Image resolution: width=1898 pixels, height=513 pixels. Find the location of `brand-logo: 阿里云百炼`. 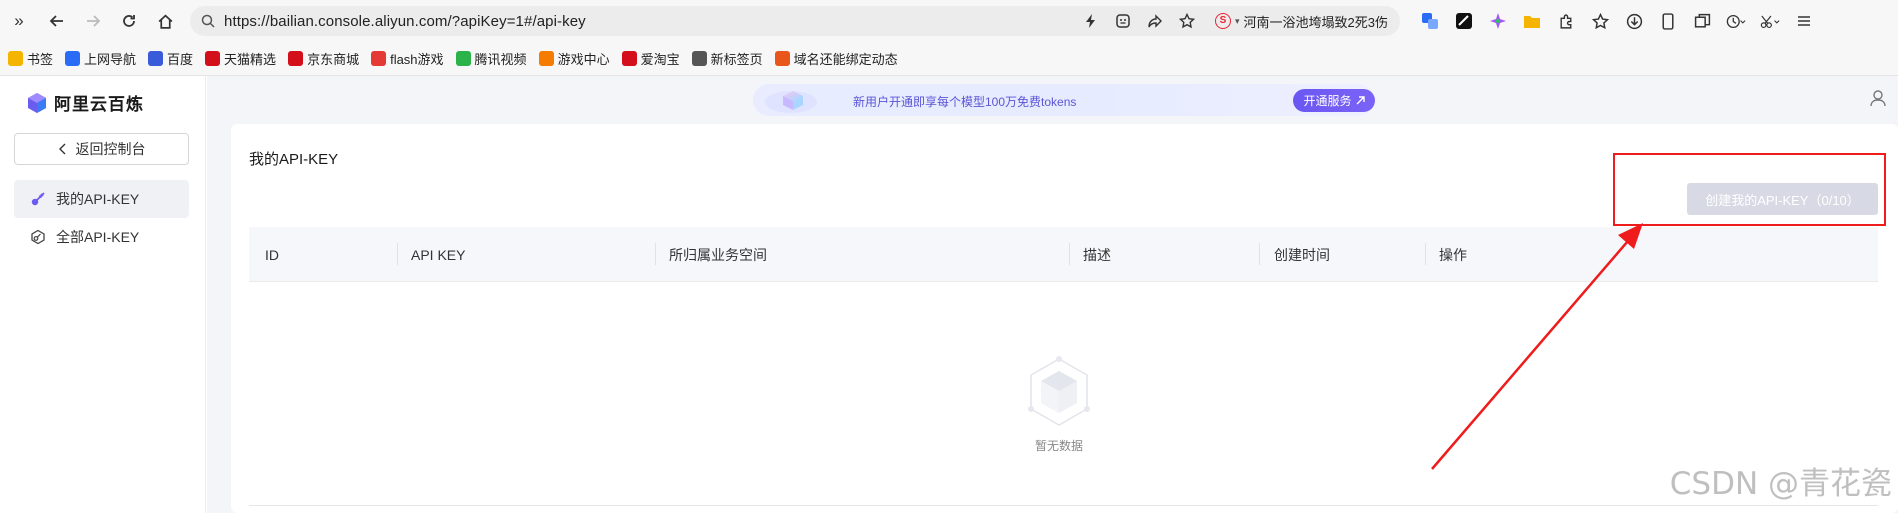

brand-logo: 阿里云百炼 is located at coordinates (85, 102).